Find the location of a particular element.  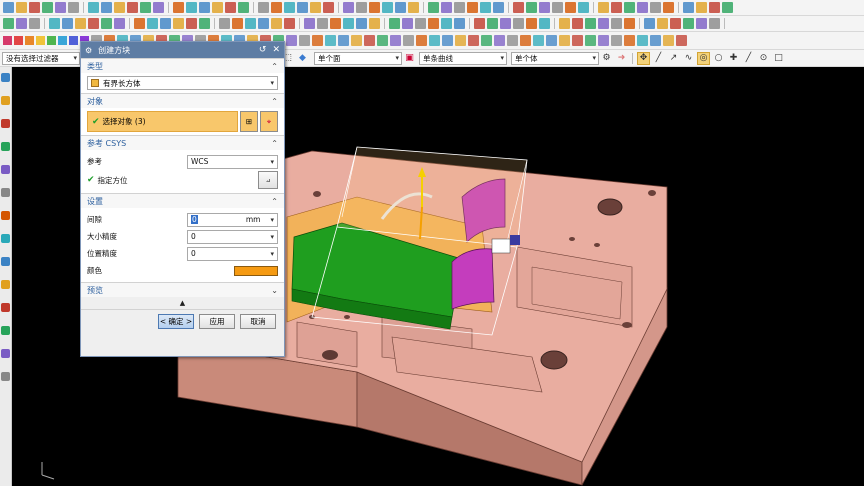

csys-orient-icon: ⟓ is located at coordinates (268, 180).